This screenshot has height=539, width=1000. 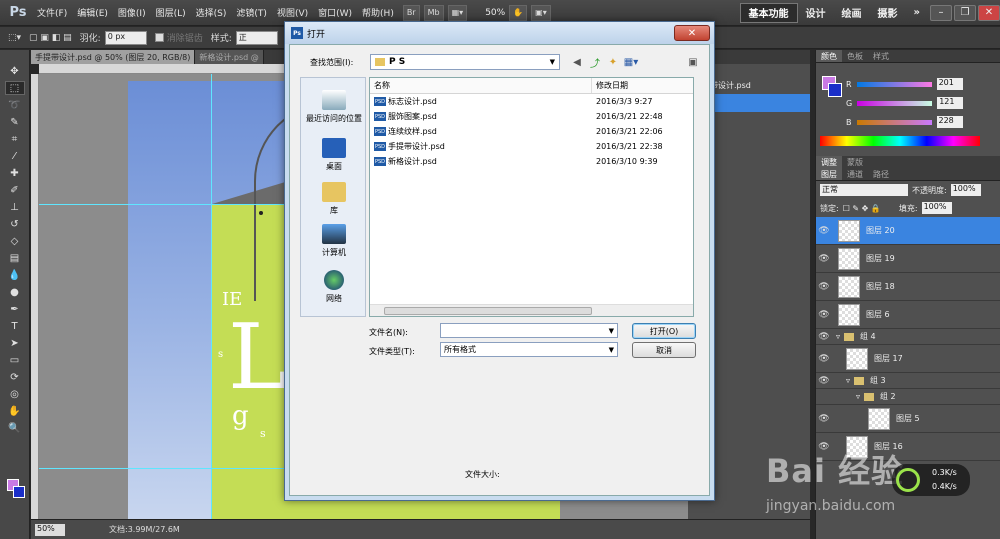 I want to click on tab-adjustments: 调整, so click(x=829, y=162).